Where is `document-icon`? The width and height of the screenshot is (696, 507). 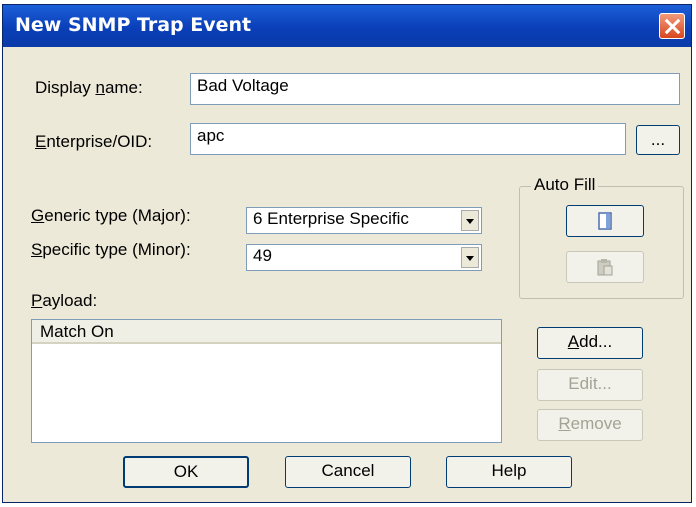 document-icon is located at coordinates (605, 221).